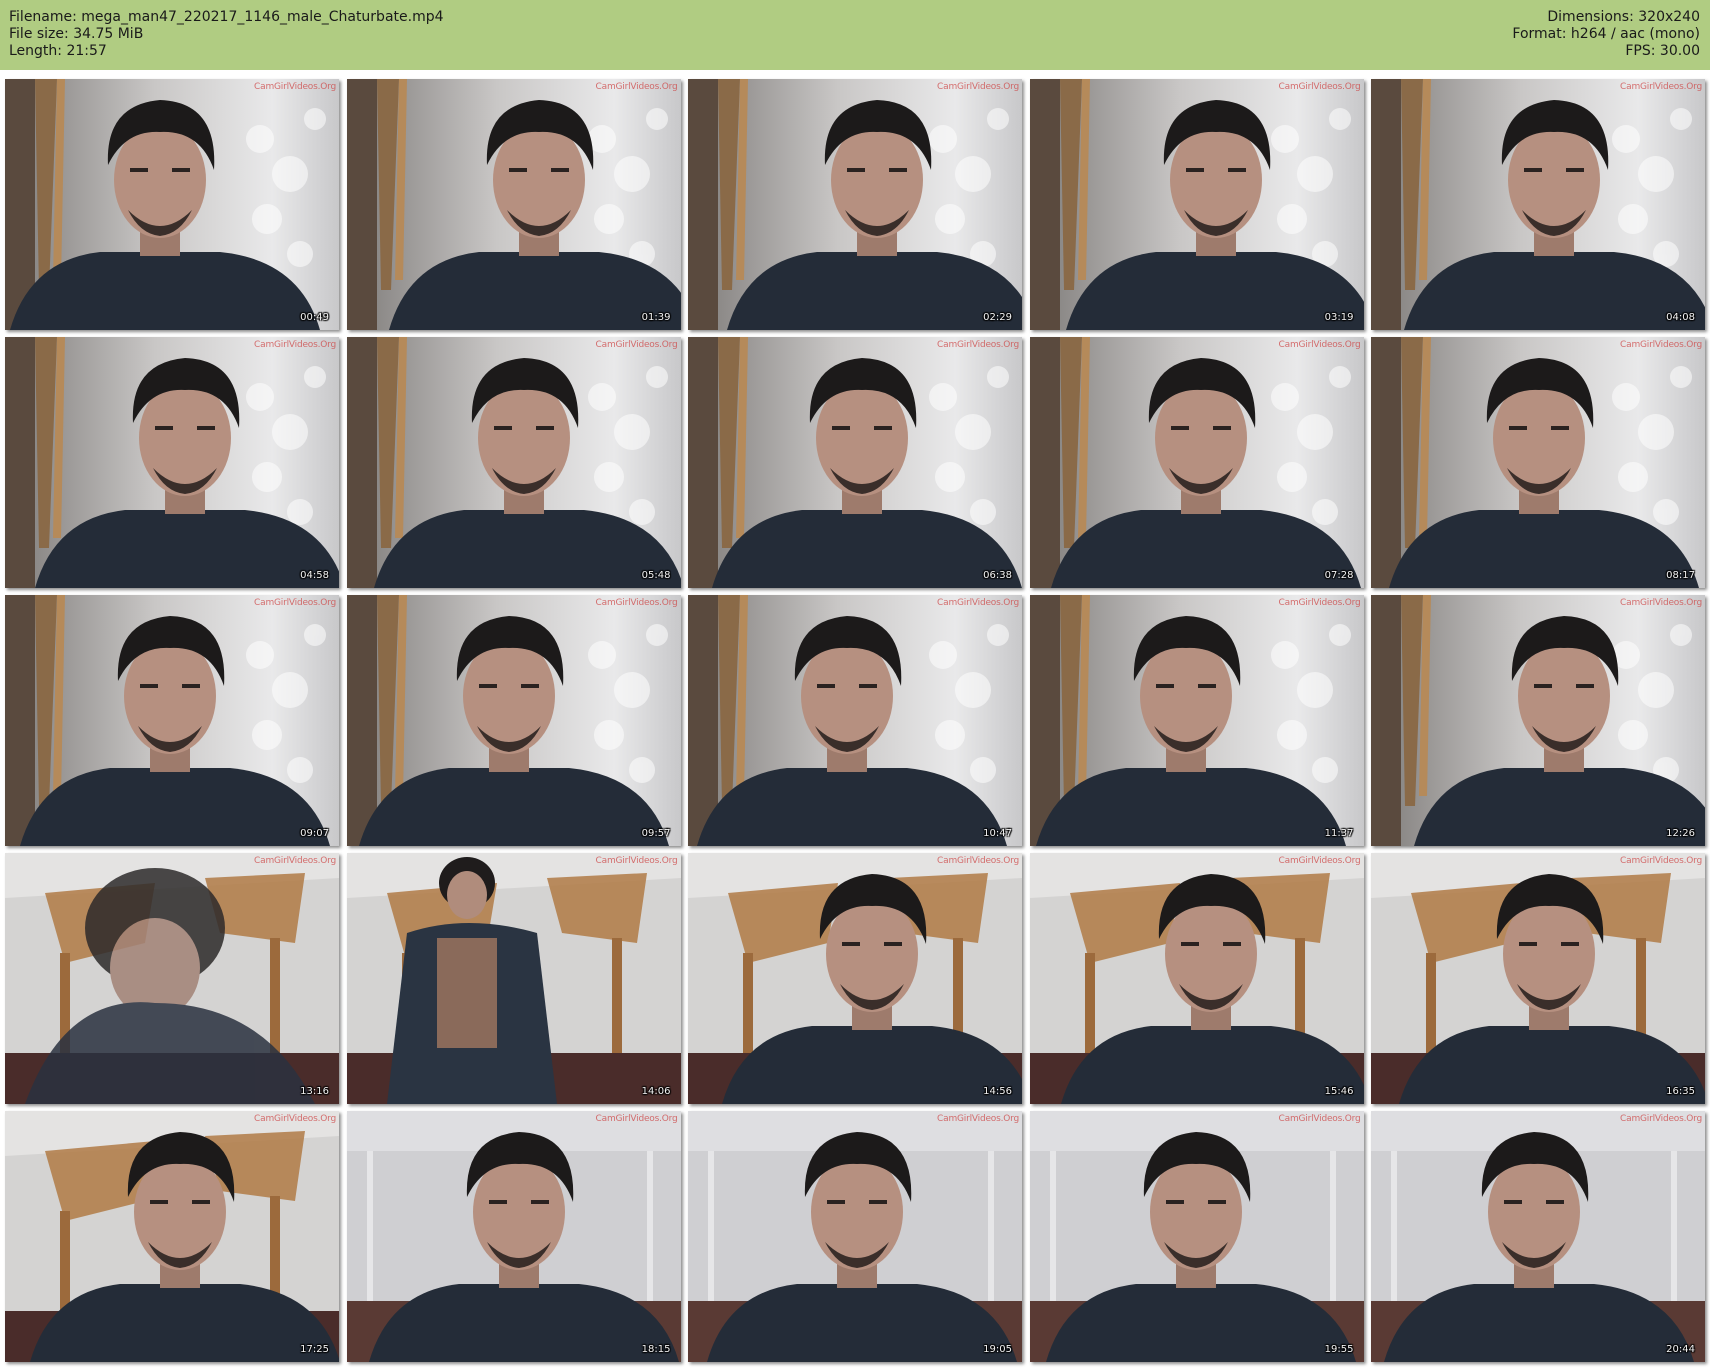  I want to click on timestamp-label: 14:56, so click(997, 1091).